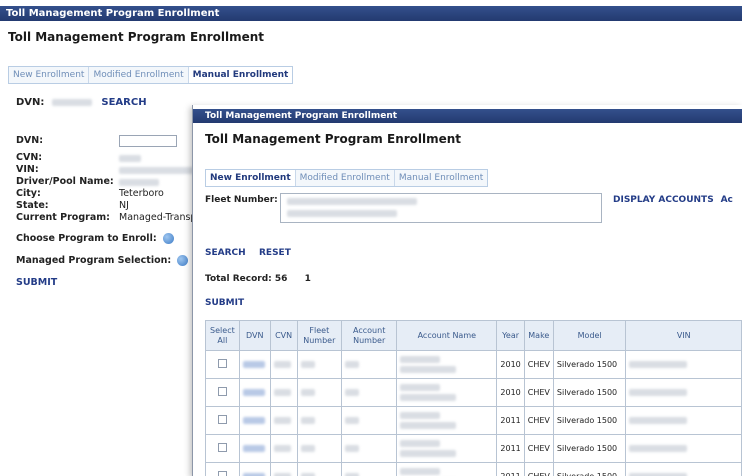 The height and width of the screenshot is (476, 742). I want to click on back-tab-manual-enrollment: Manual Enrollment, so click(240, 75).